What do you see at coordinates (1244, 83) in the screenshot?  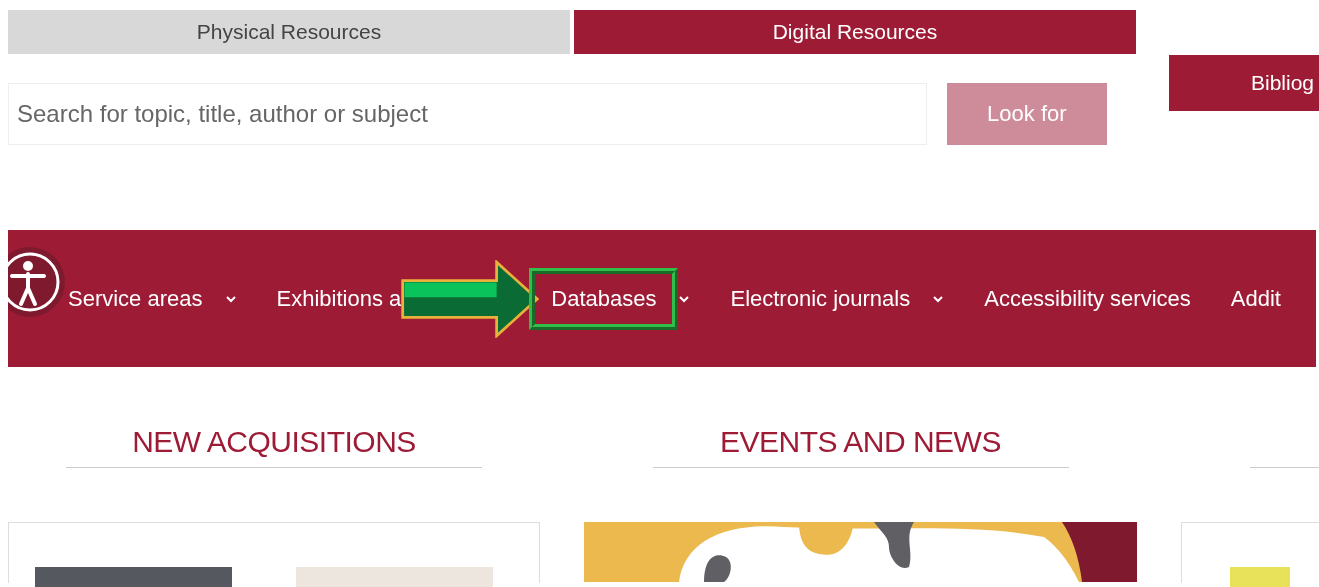 I see `bibliography-button: Bibliog` at bounding box center [1244, 83].